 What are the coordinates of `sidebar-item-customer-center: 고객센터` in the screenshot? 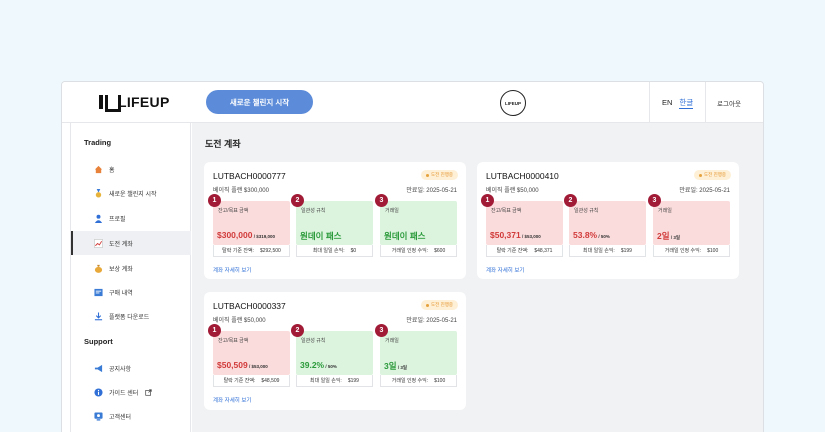 It's located at (131, 416).